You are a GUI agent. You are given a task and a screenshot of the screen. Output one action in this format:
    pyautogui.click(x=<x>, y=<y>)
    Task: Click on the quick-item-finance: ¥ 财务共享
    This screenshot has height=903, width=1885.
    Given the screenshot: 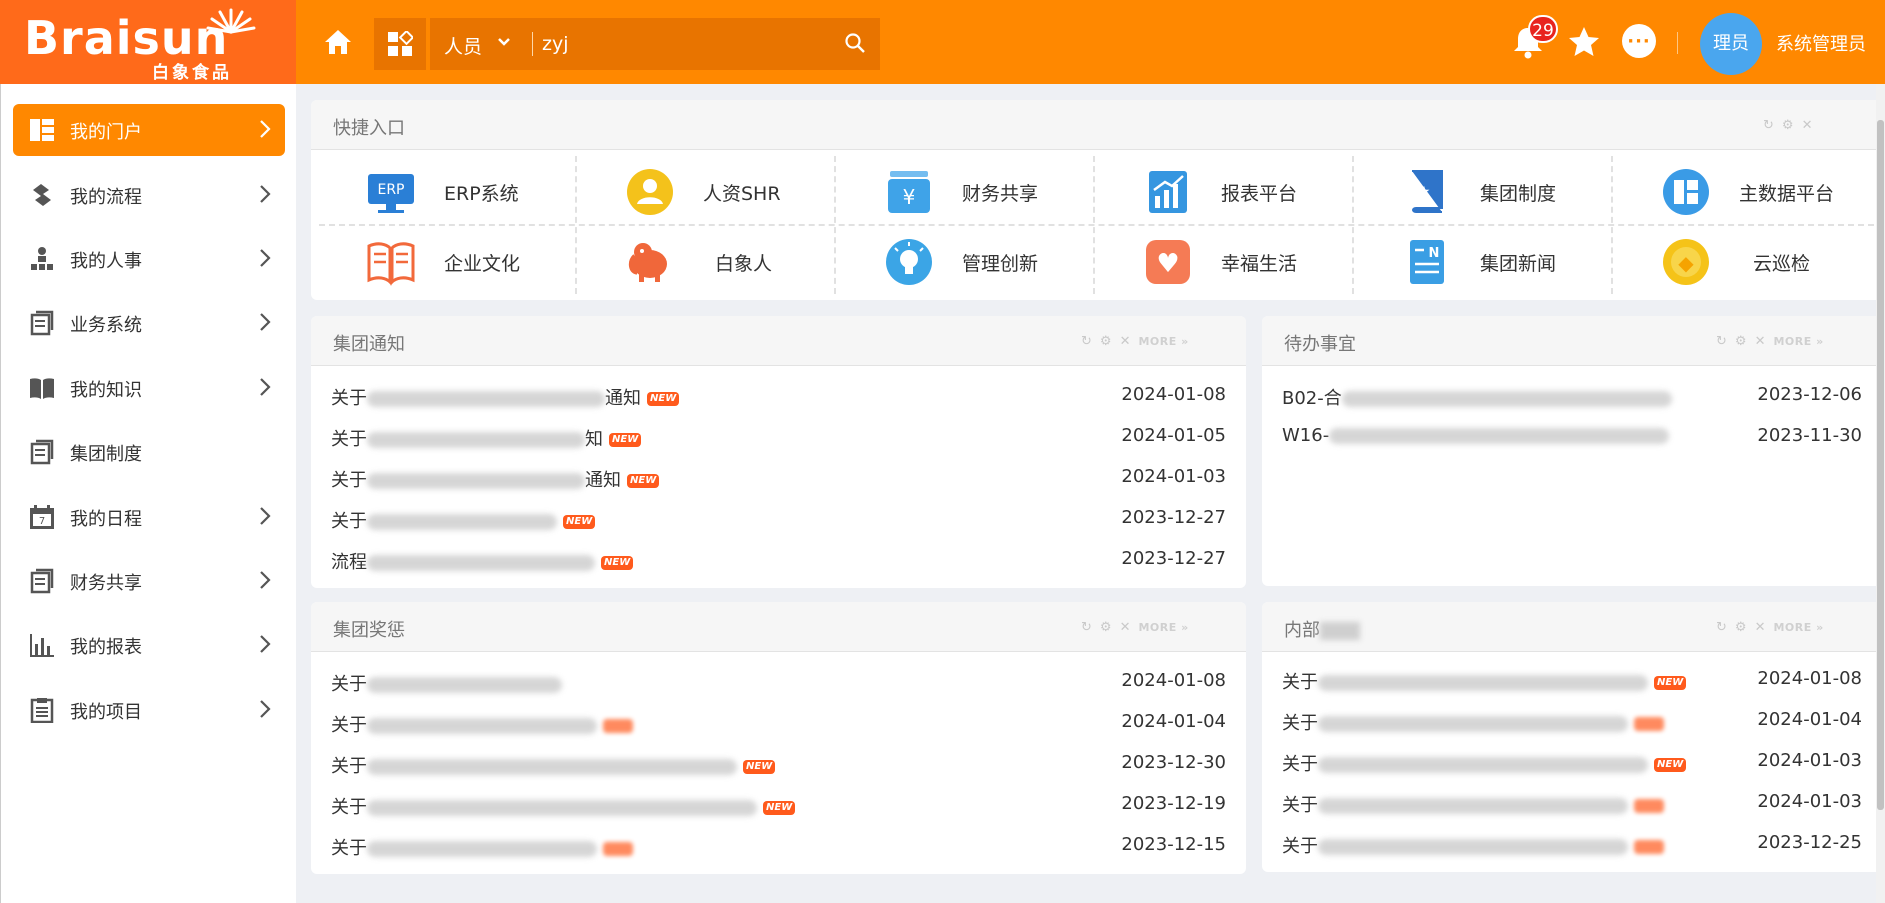 What is the action you would take?
    pyautogui.click(x=963, y=189)
    